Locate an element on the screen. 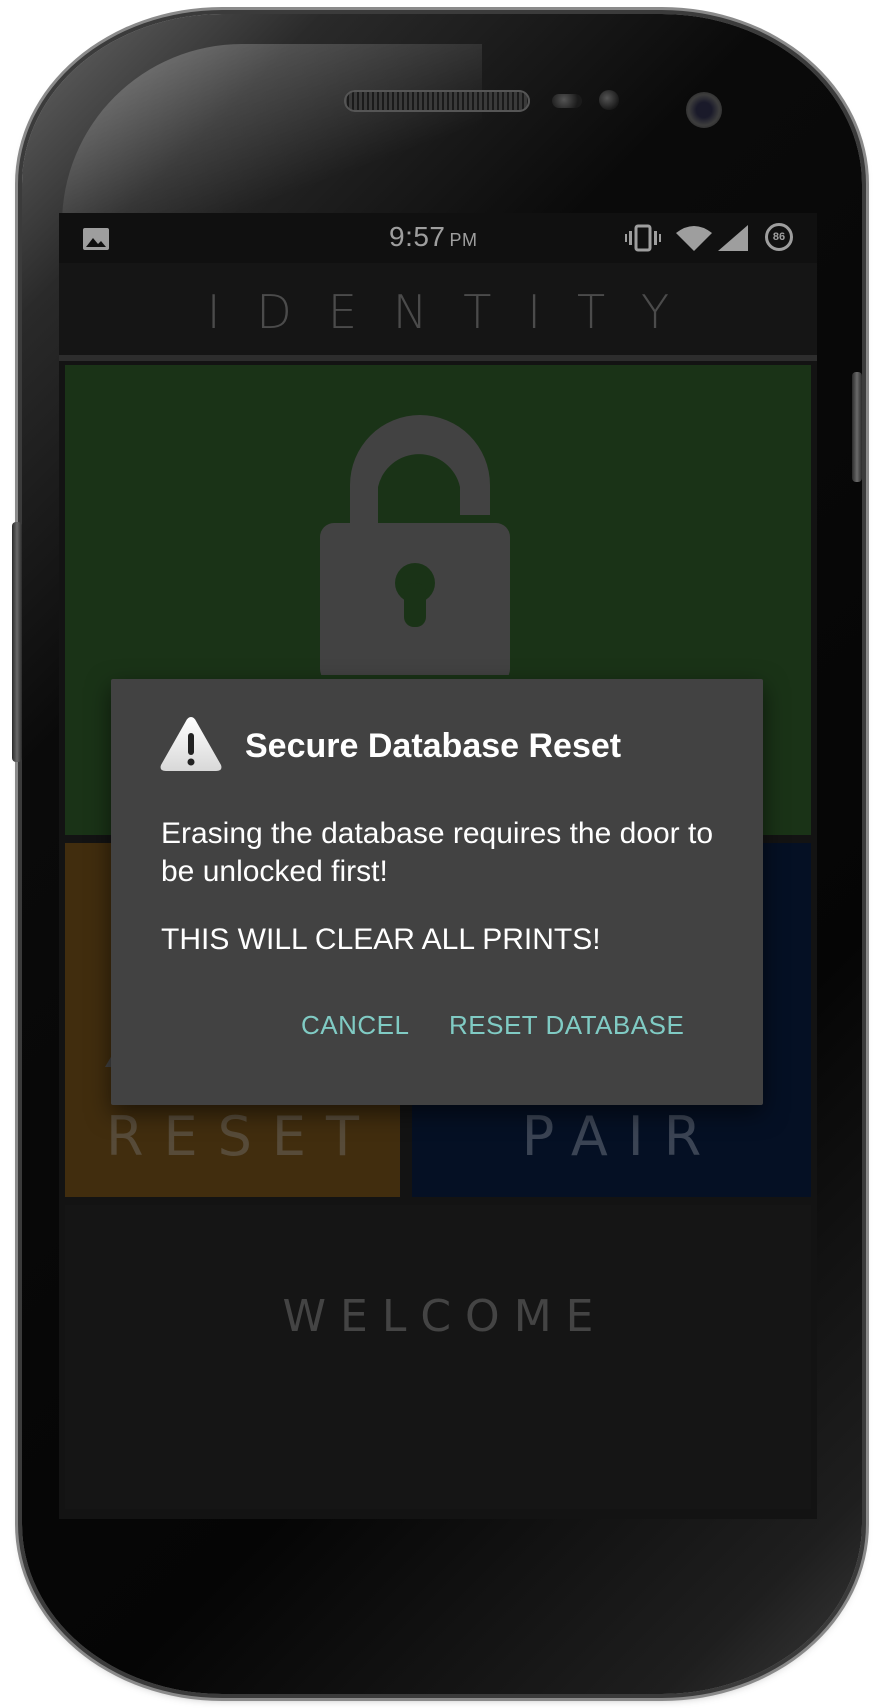  proximity-sensor is located at coordinates (567, 101).